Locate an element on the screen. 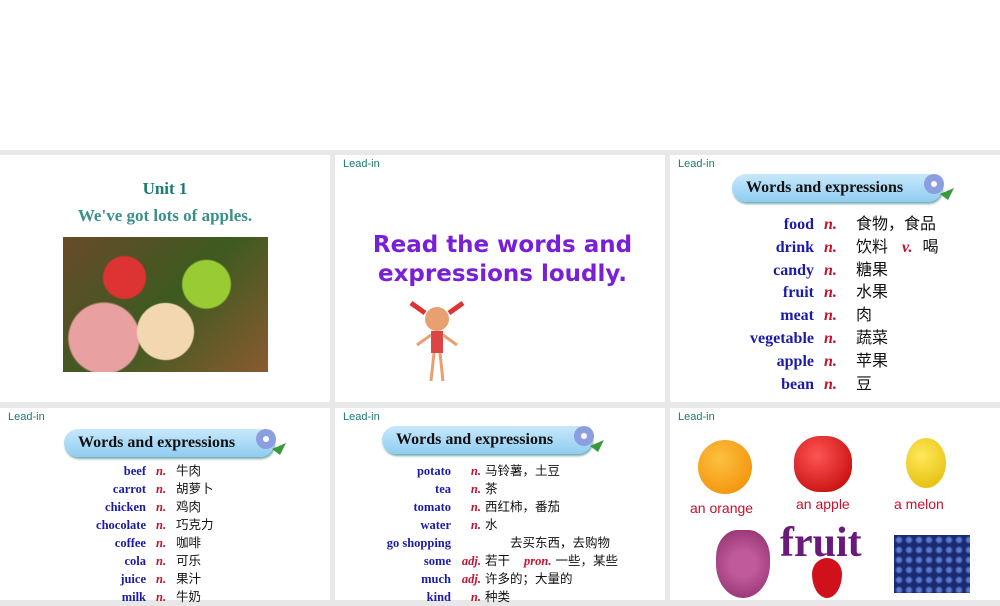 Image resolution: width=1000 pixels, height=606 pixels. vocab-row: drink n. 饮料 v. 喝 is located at coordinates (834, 247).